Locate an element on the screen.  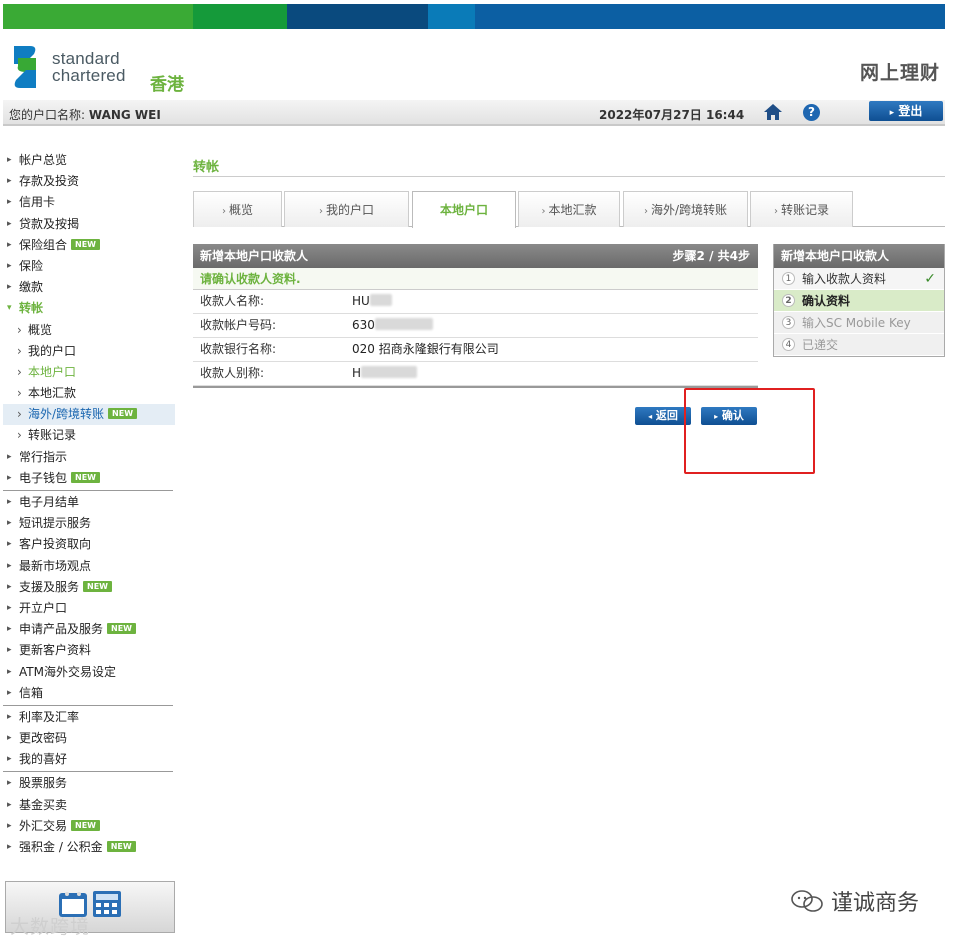
checkmark-icon: ✓ is located at coordinates (930, 279).